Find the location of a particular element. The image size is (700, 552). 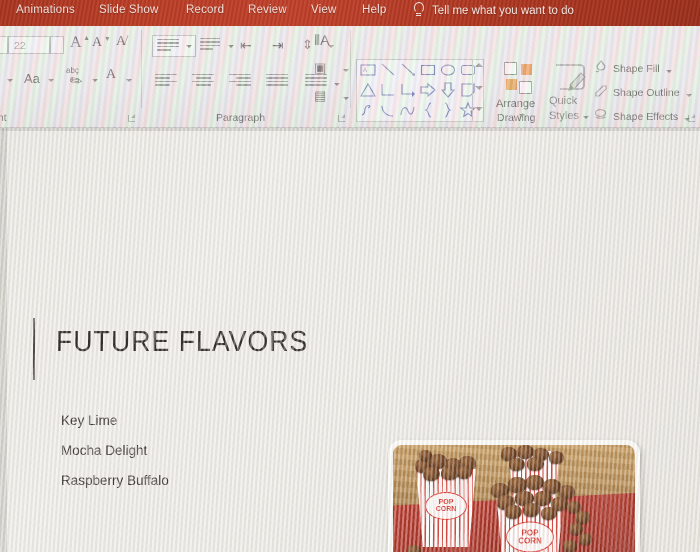

curve-shape-icon is located at coordinates (408, 110).